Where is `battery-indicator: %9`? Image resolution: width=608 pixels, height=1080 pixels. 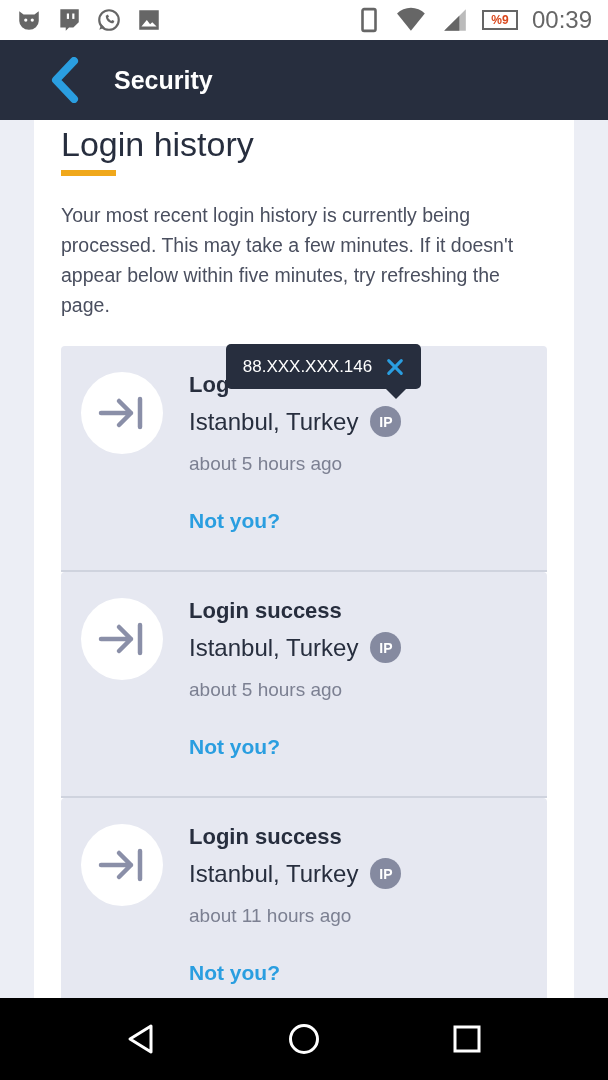 battery-indicator: %9 is located at coordinates (499, 20).